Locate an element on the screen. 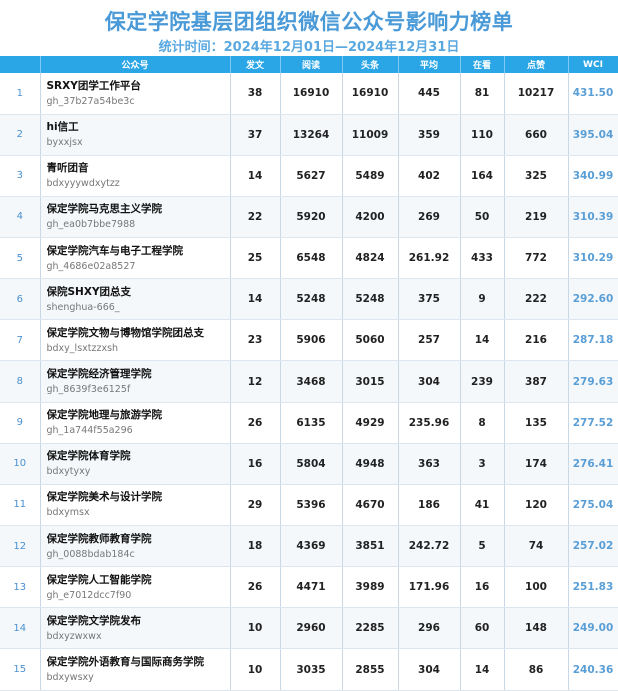  reads-cell: 5248 is located at coordinates (311, 299).